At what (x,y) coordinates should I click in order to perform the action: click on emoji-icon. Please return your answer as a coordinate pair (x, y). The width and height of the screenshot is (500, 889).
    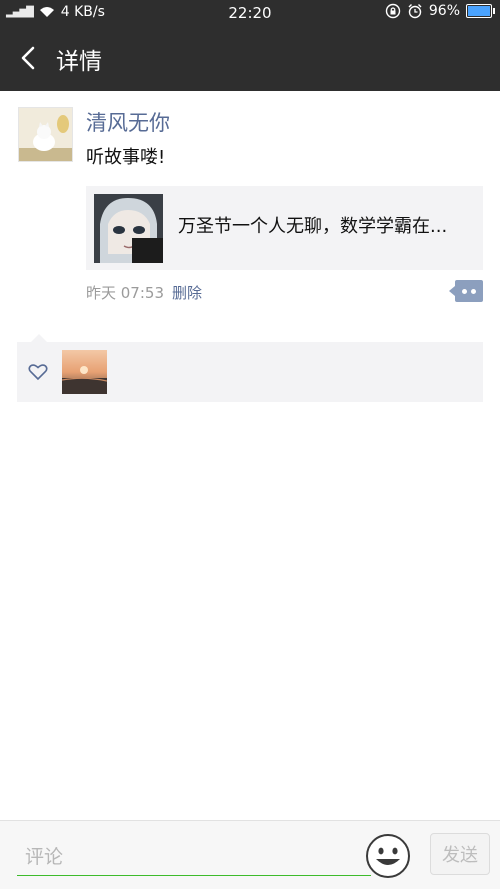
    Looking at the image, I should click on (388, 856).